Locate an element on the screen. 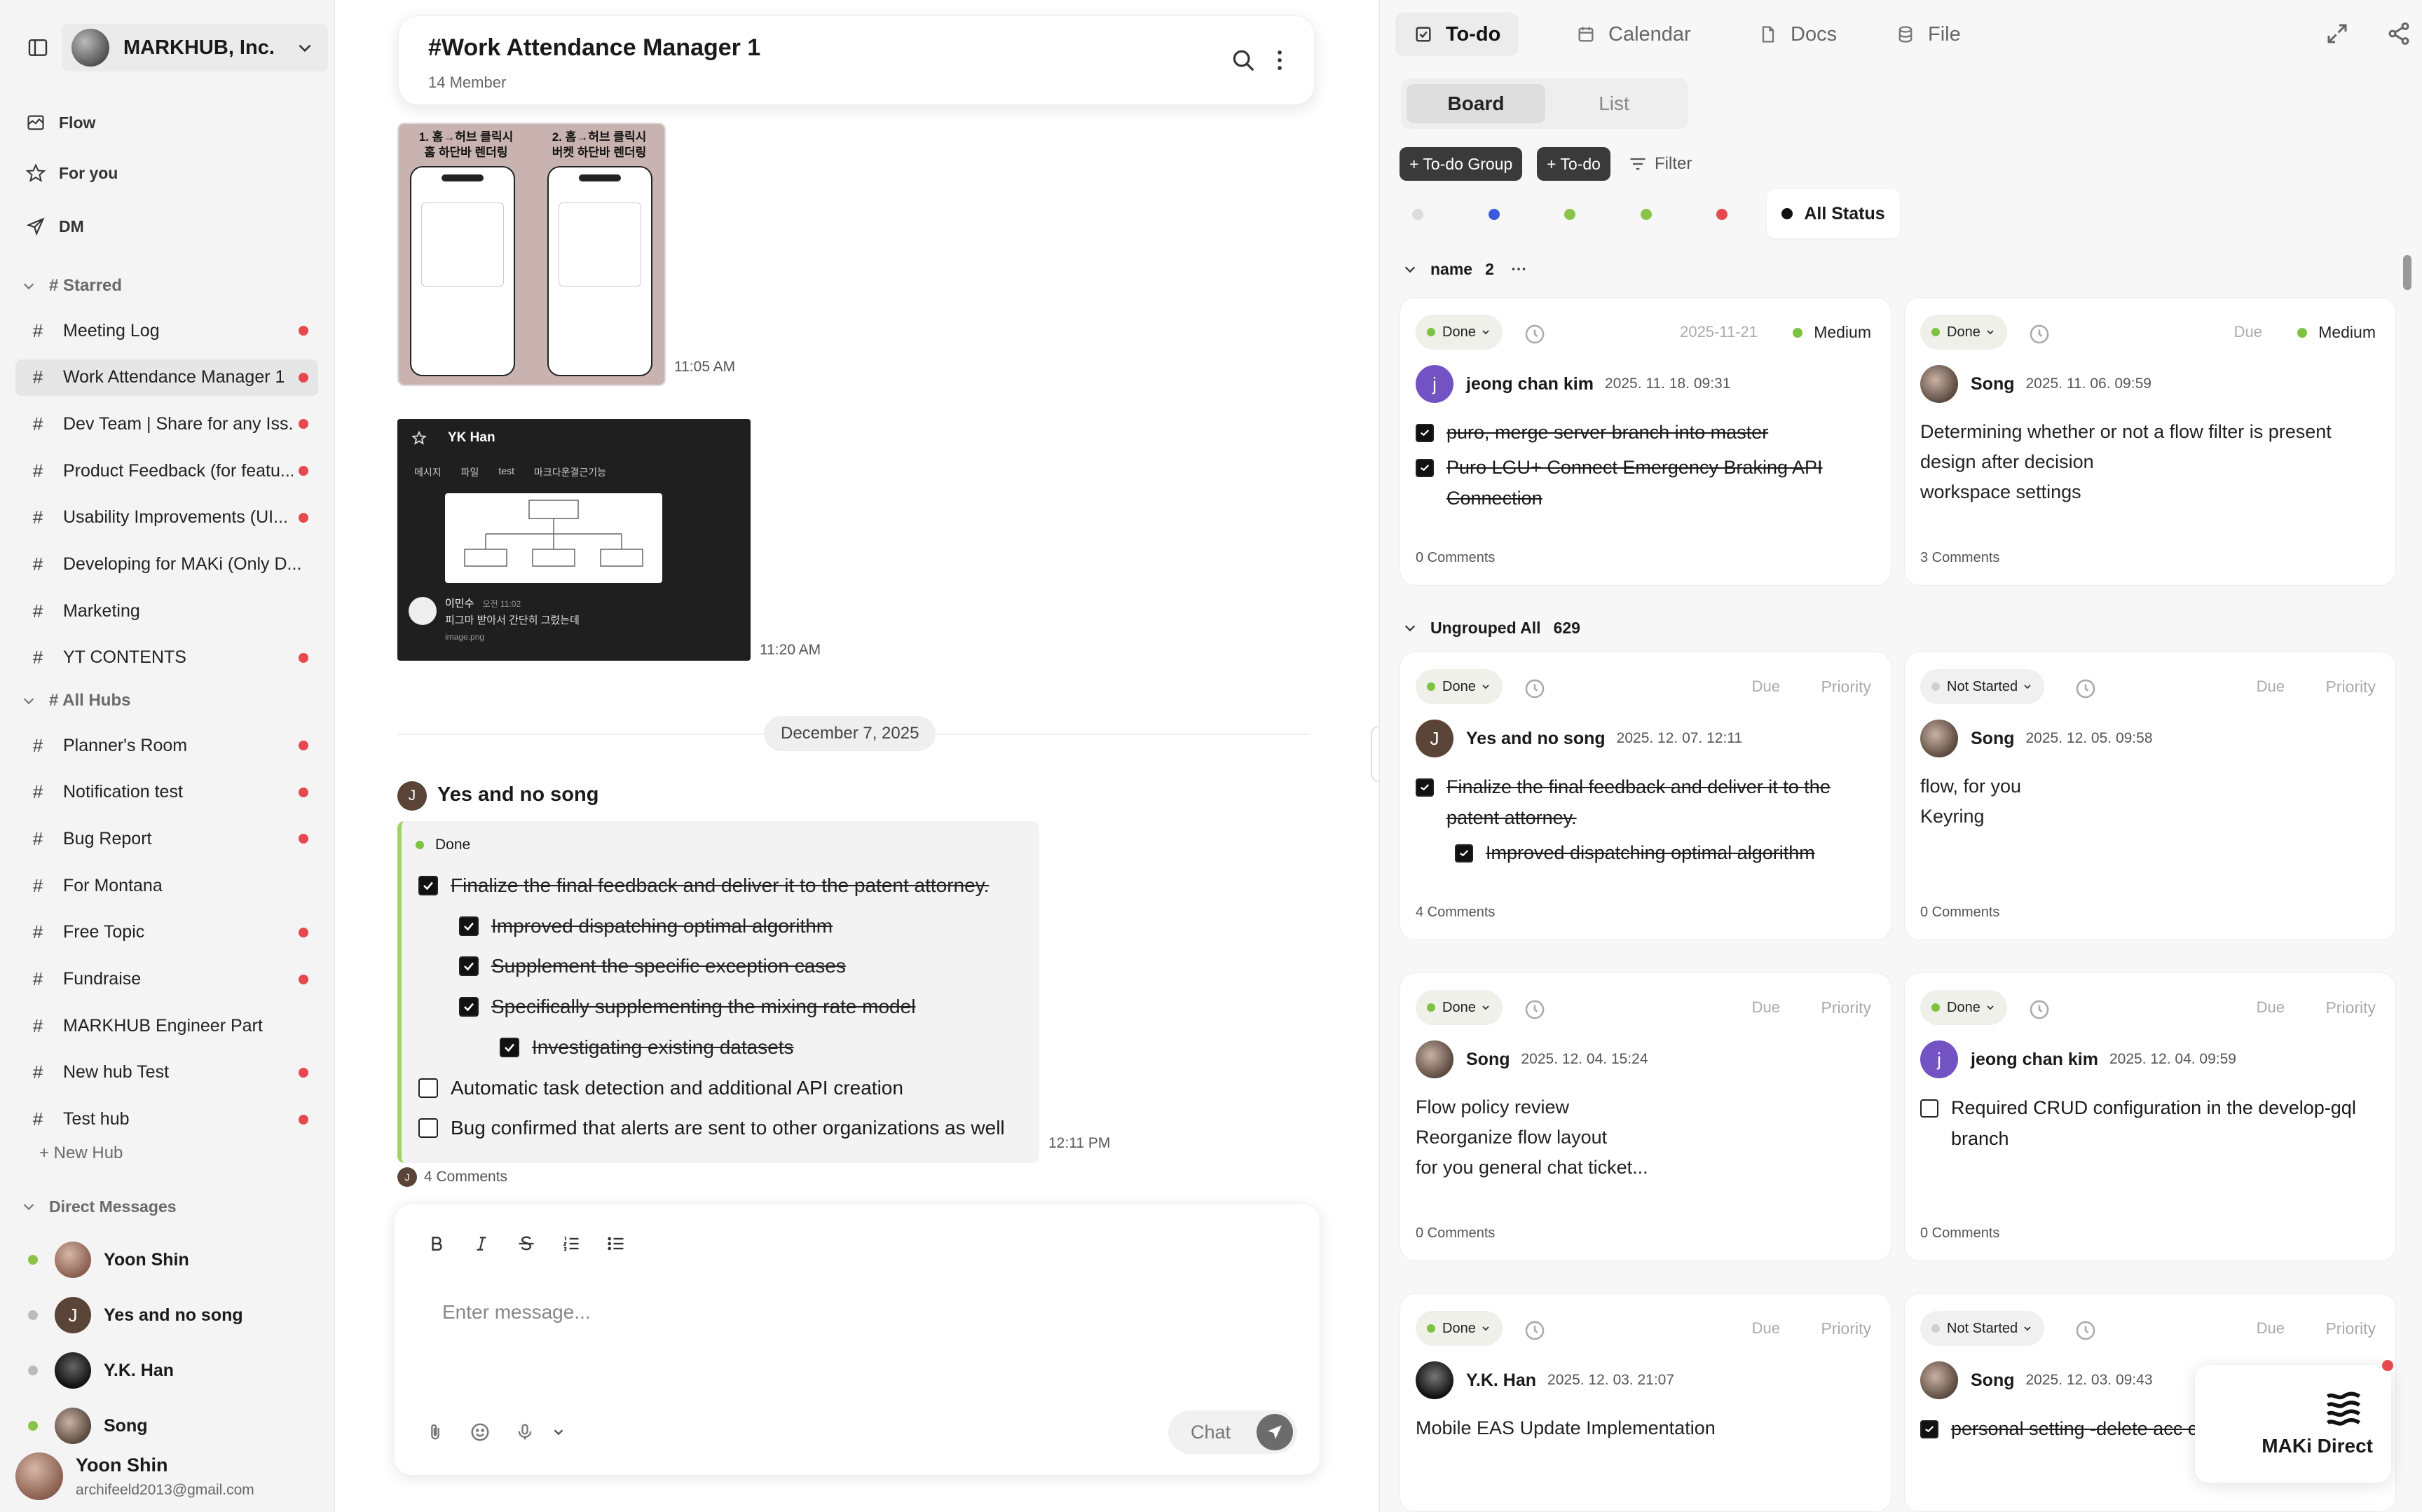 Image resolution: width=2422 pixels, height=1512 pixels. emoji-icon is located at coordinates (480, 1432).